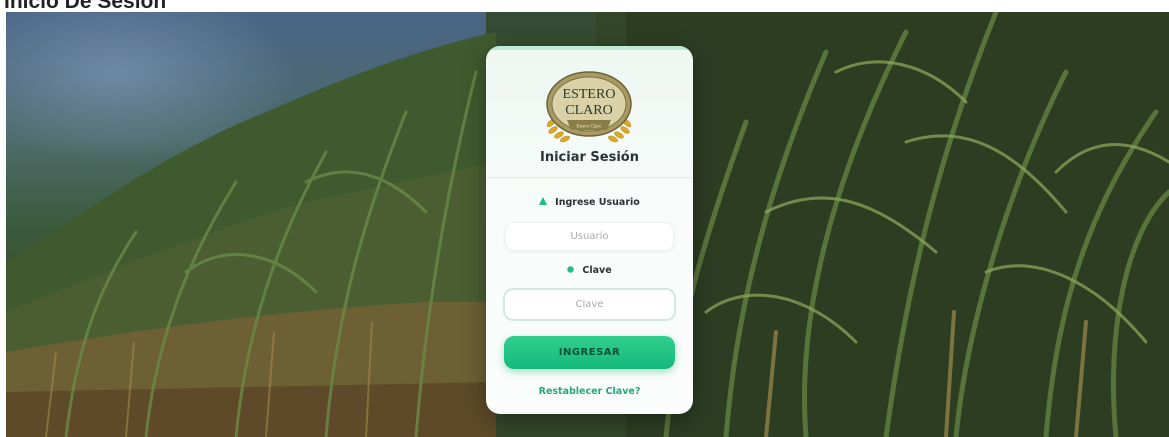 The width and height of the screenshot is (1169, 437). Describe the element at coordinates (589, 127) in the screenshot. I see `logo-ribbon: Estero Claro` at that location.